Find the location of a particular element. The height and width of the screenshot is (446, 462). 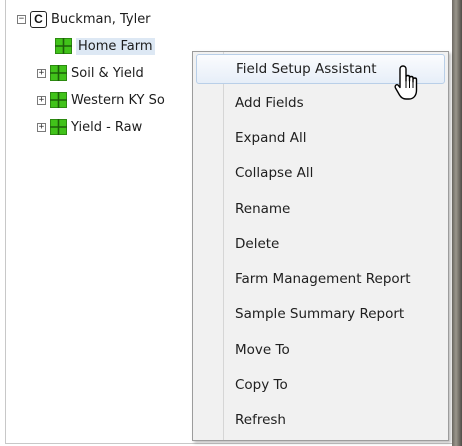

tree-item-label: Home Farm is located at coordinates (115, 46).